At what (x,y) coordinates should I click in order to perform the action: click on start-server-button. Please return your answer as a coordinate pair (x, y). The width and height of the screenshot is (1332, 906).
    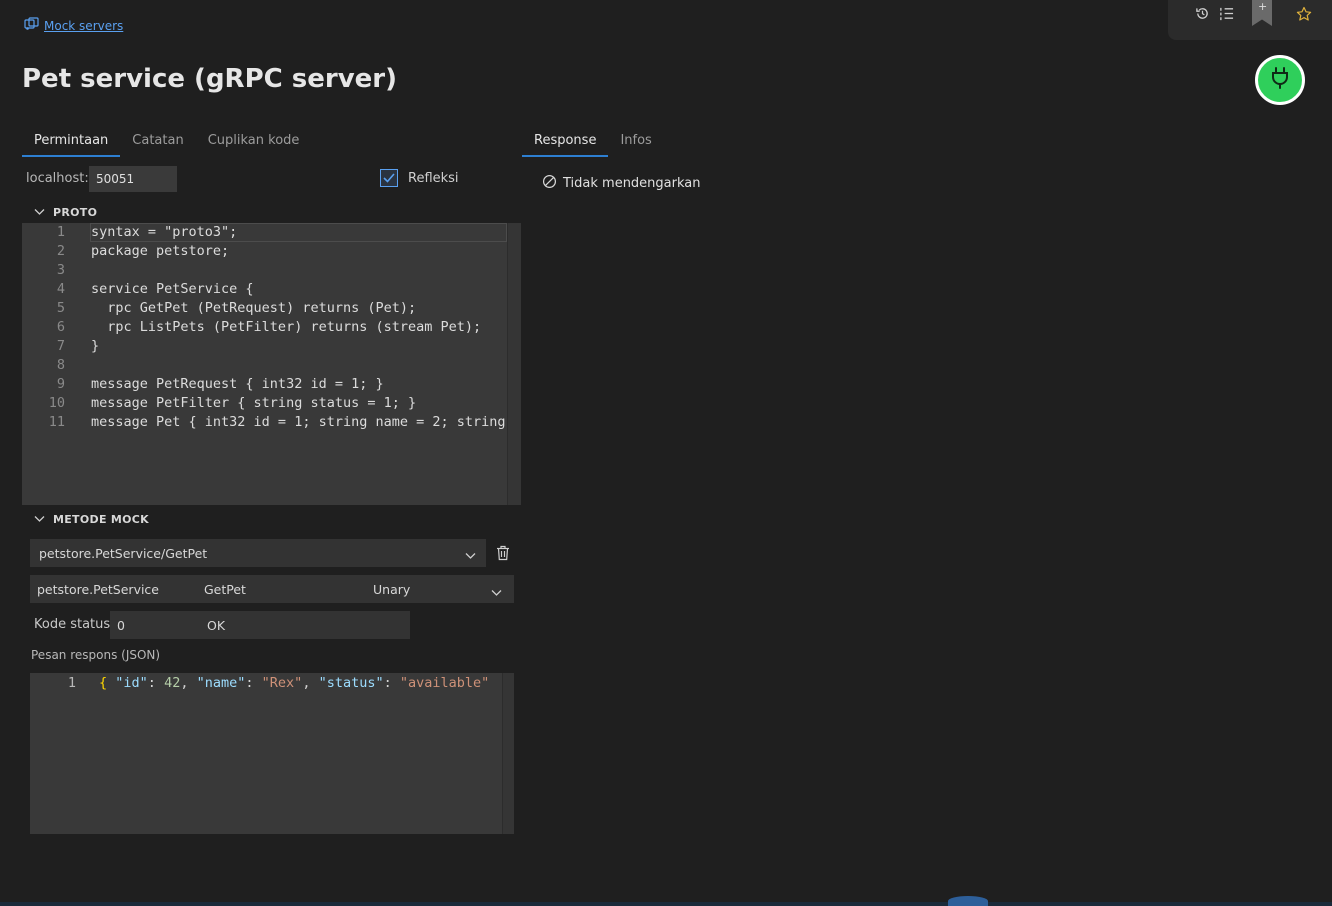
    Looking at the image, I should click on (1280, 80).